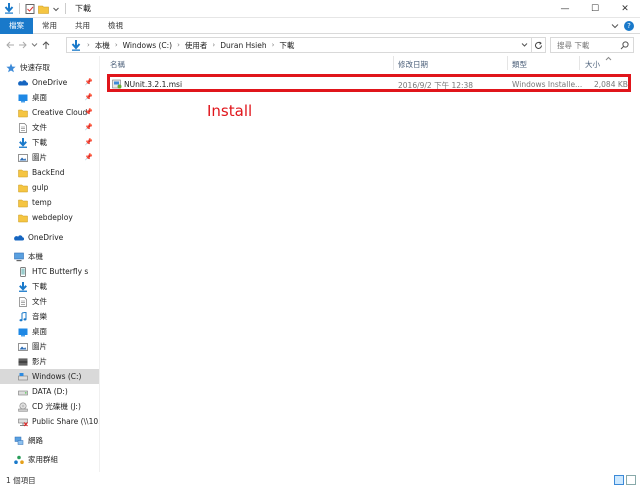 The height and width of the screenshot is (488, 640). What do you see at coordinates (49, 127) in the screenshot?
I see `nav-item-documents-pinned: 文件 📌` at bounding box center [49, 127].